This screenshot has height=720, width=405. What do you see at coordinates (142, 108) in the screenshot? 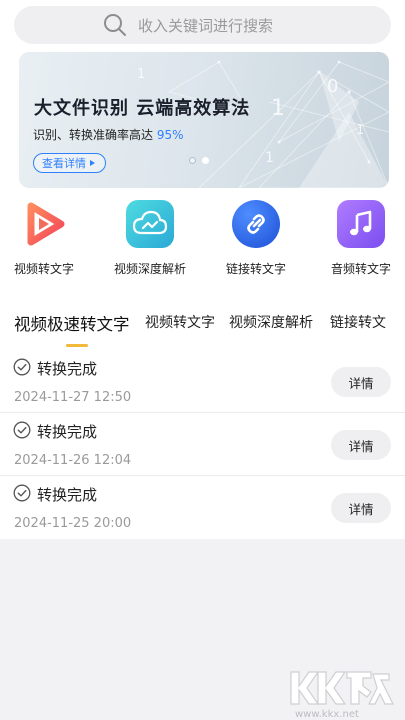
I see `banner-title: 大文件识别 云端高效算法` at bounding box center [142, 108].